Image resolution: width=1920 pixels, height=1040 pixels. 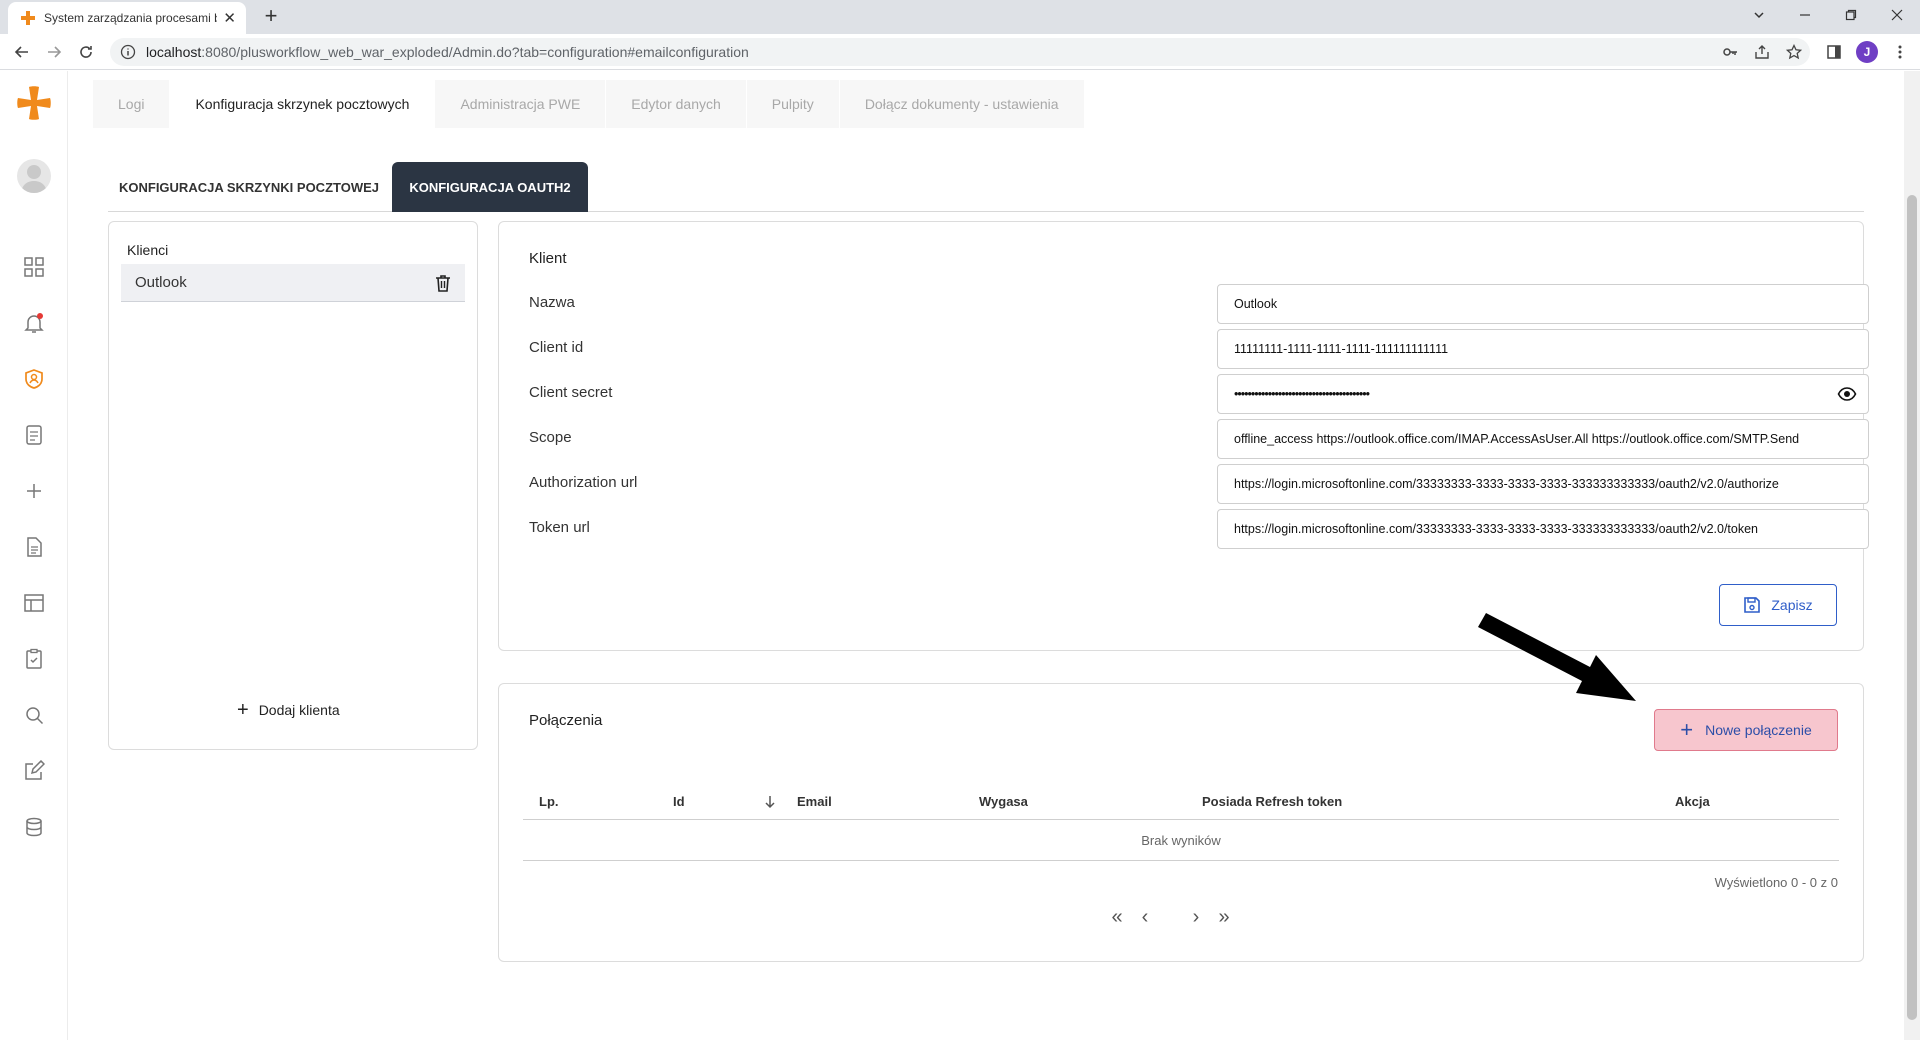 I want to click on sort-arrow-down-icon, so click(x=770, y=802).